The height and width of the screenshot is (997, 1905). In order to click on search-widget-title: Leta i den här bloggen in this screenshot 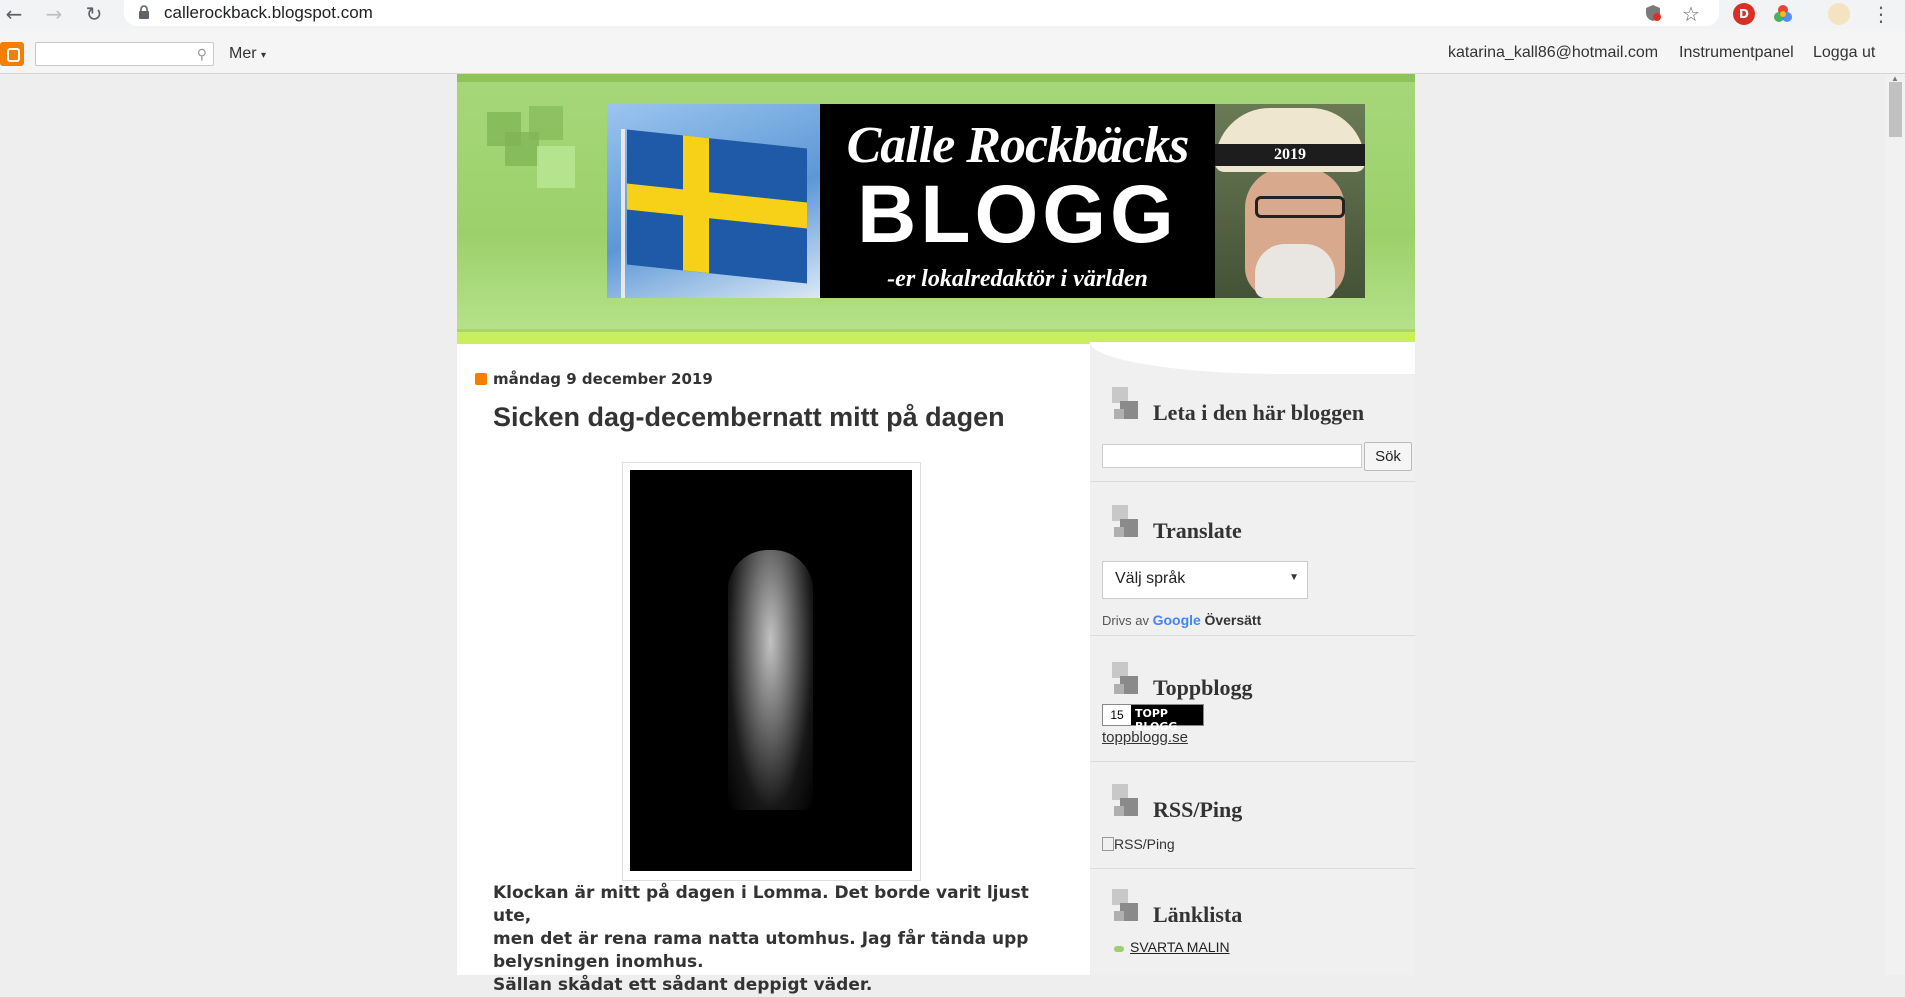, I will do `click(1259, 412)`.